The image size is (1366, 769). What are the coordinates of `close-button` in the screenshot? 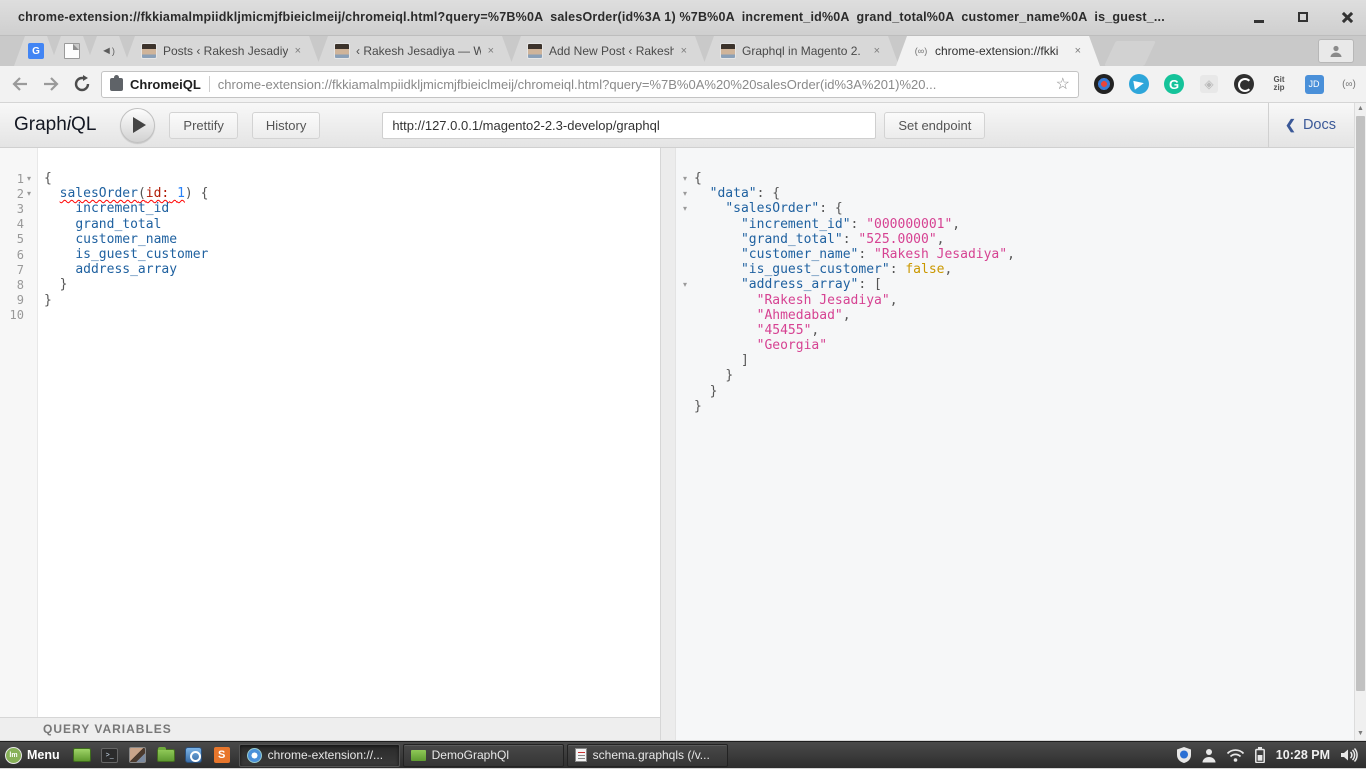 It's located at (1347, 17).